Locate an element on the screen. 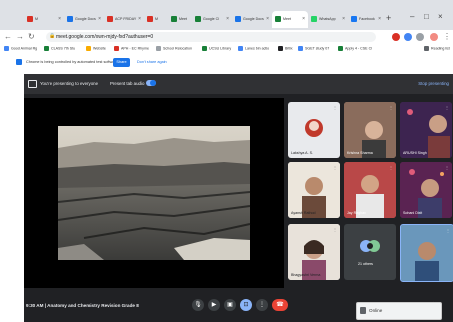 Image resolution: width=453 pixels, height=322 pixels. participant-tile: ⋮ Lakshya A. S. is located at coordinates (314, 130).